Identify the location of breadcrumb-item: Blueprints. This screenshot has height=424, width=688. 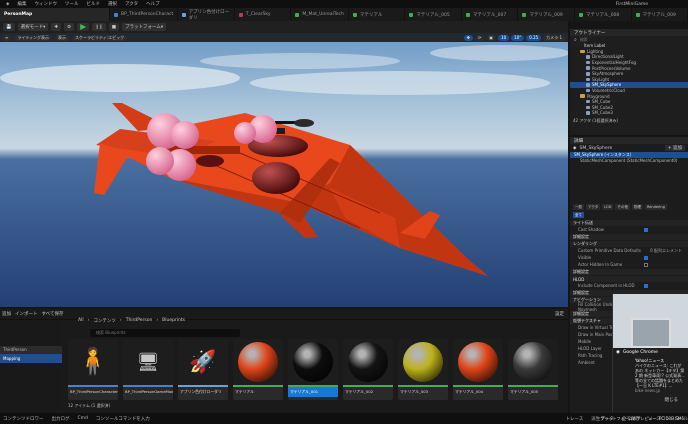
(173, 321).